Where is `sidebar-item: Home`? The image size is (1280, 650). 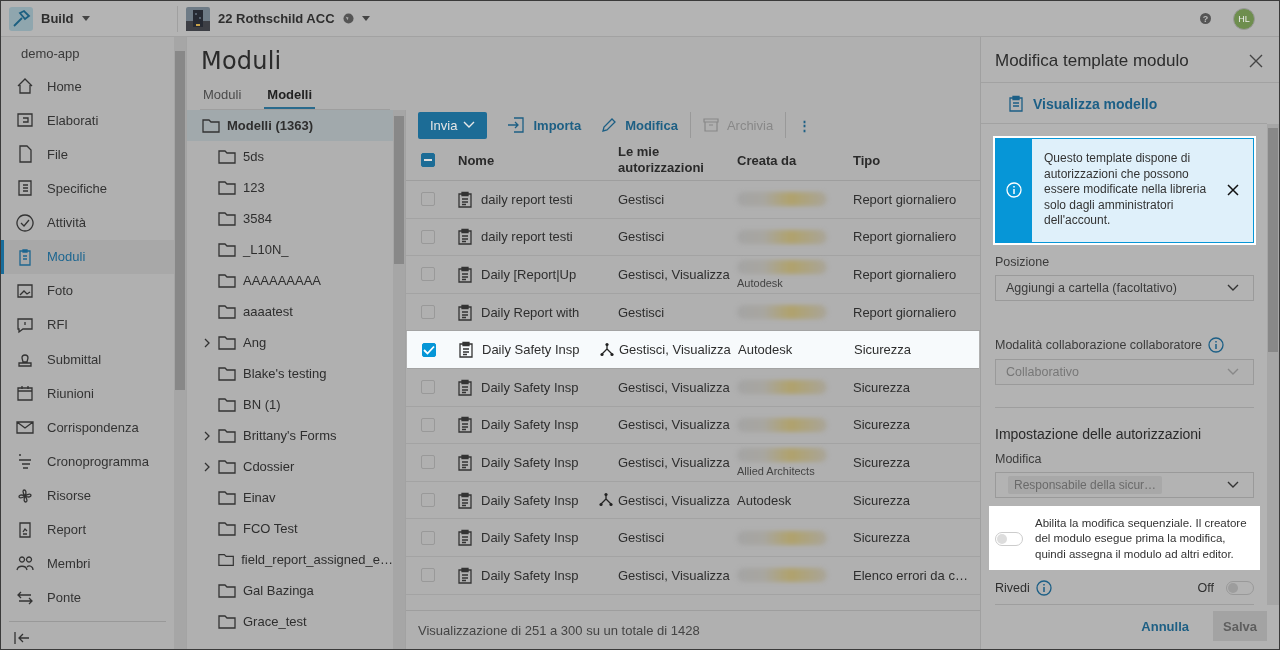
sidebar-item: Home is located at coordinates (87, 86).